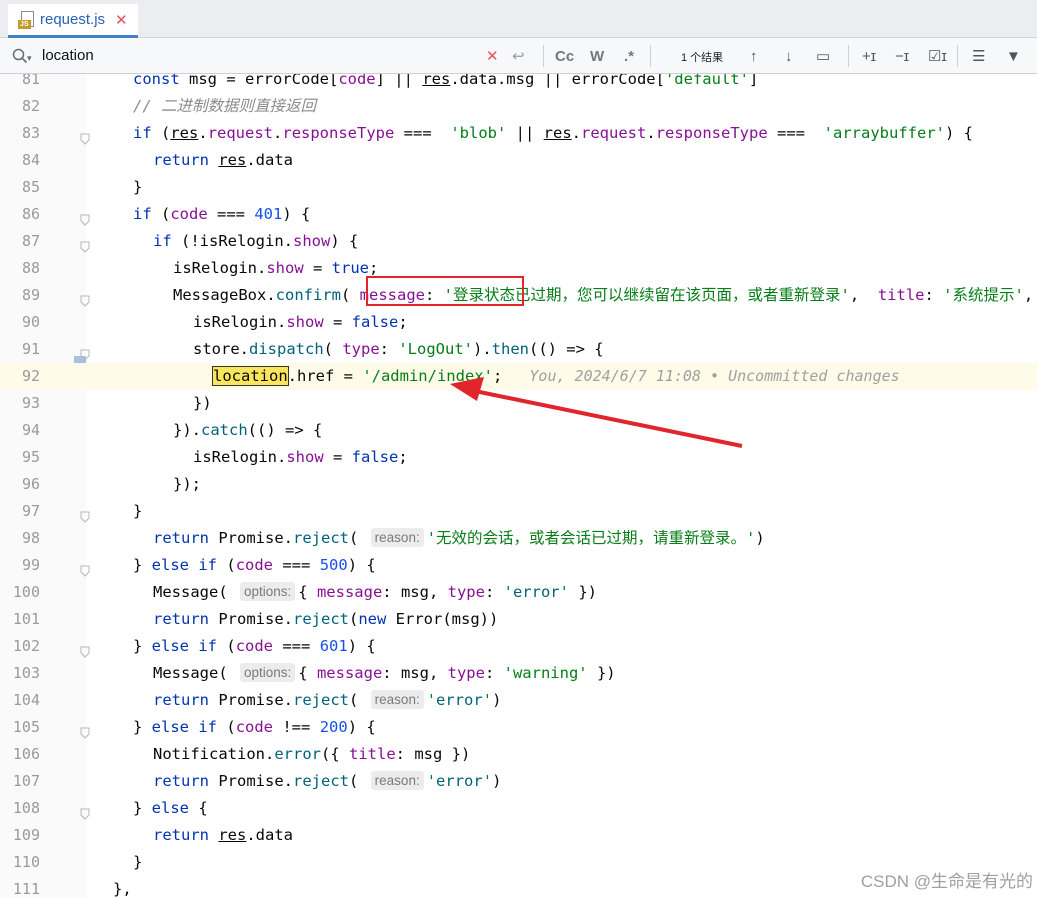 The width and height of the screenshot is (1037, 898). I want to click on annotation-highlight-box, so click(445, 291).